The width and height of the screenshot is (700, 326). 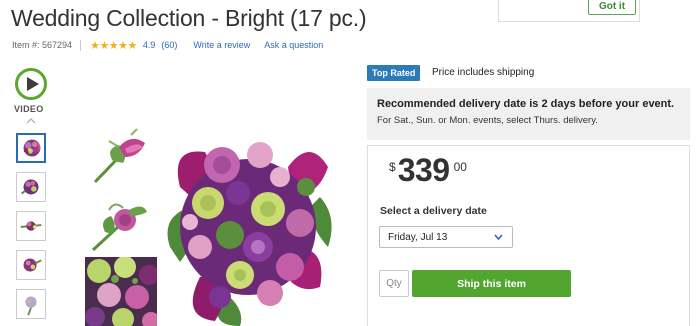 I want to click on bouquet-closeup-art, so click(x=121, y=291).